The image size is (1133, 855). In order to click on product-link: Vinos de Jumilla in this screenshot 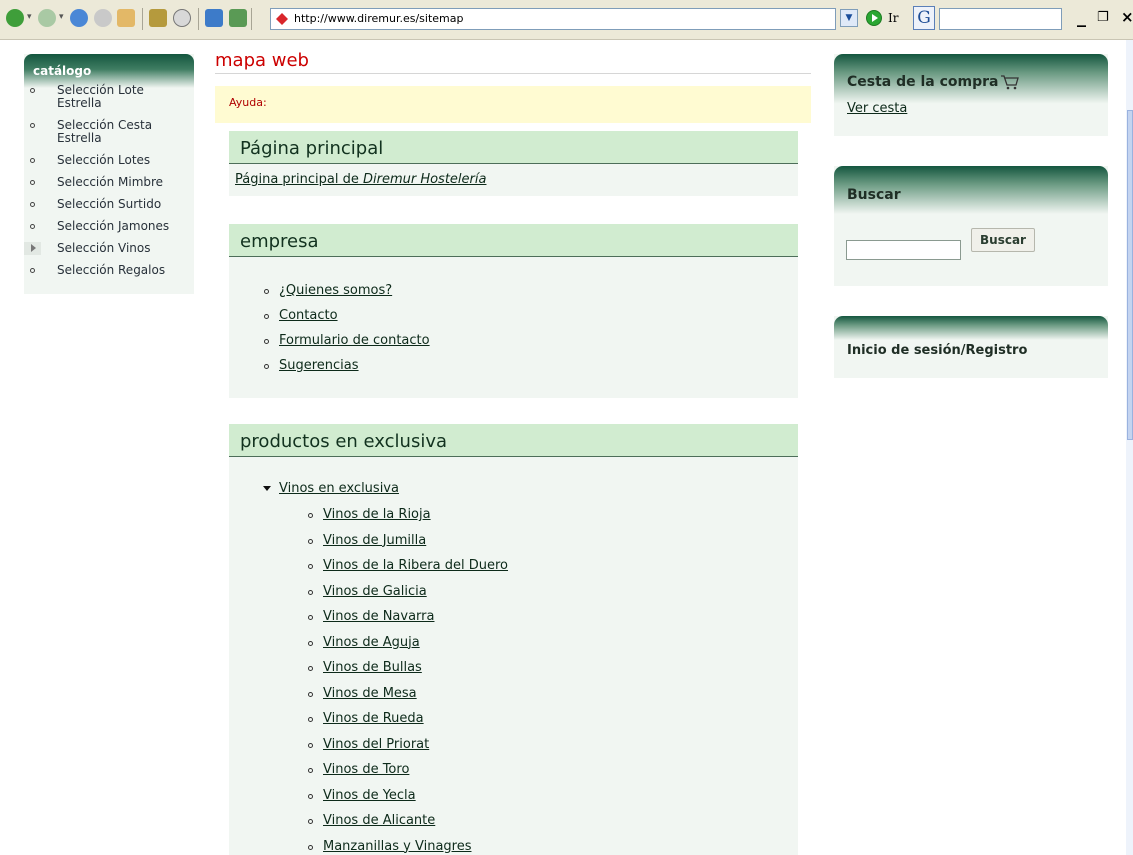, I will do `click(374, 540)`.